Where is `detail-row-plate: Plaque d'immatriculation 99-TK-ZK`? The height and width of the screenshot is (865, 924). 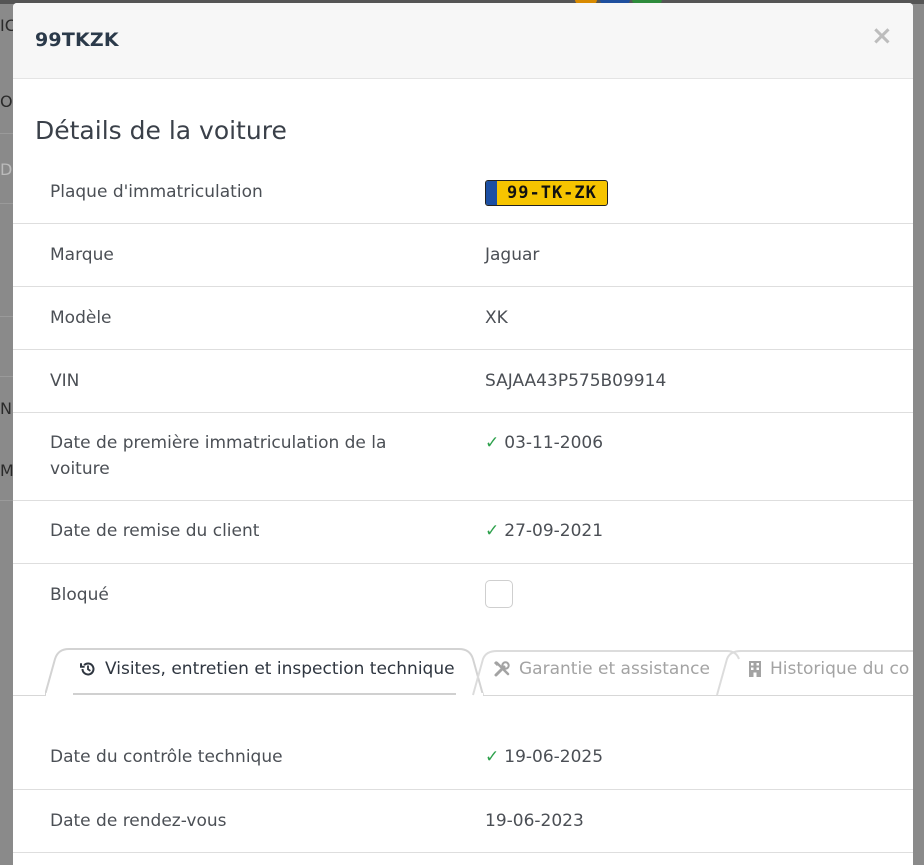
detail-row-plate: Plaque d'immatriculation 99-TK-ZK is located at coordinates (463, 192).